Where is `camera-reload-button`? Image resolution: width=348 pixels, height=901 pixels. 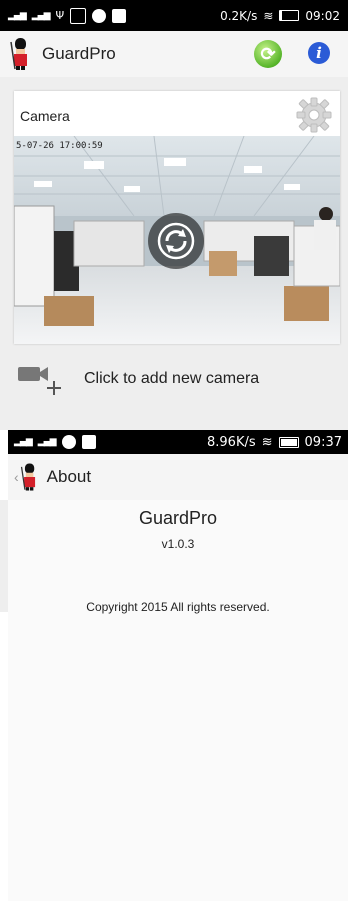 camera-reload-button is located at coordinates (176, 241).